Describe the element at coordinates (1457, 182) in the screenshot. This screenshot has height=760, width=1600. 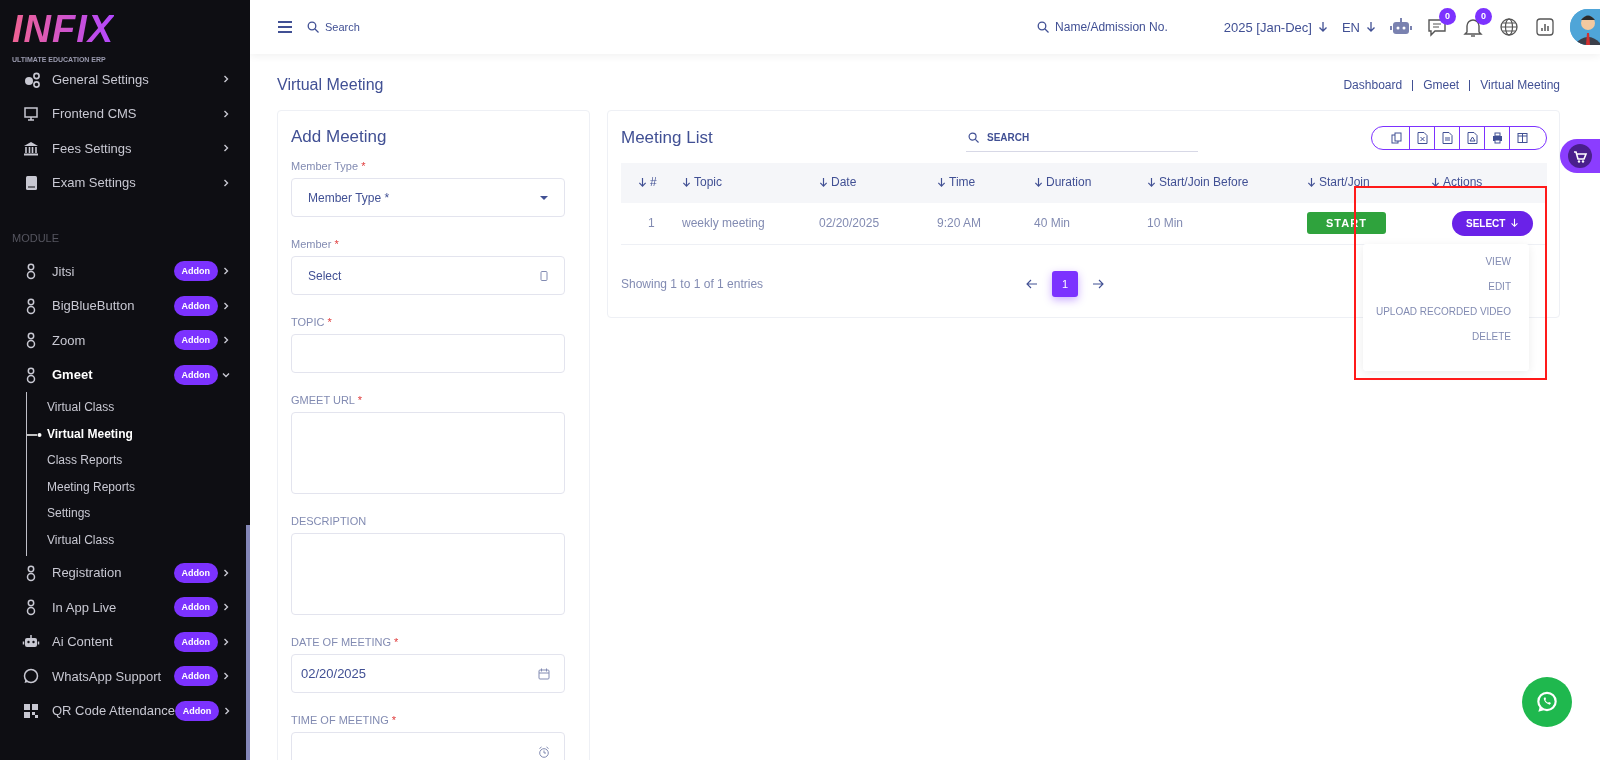
I see `column-header: Actions` at that location.